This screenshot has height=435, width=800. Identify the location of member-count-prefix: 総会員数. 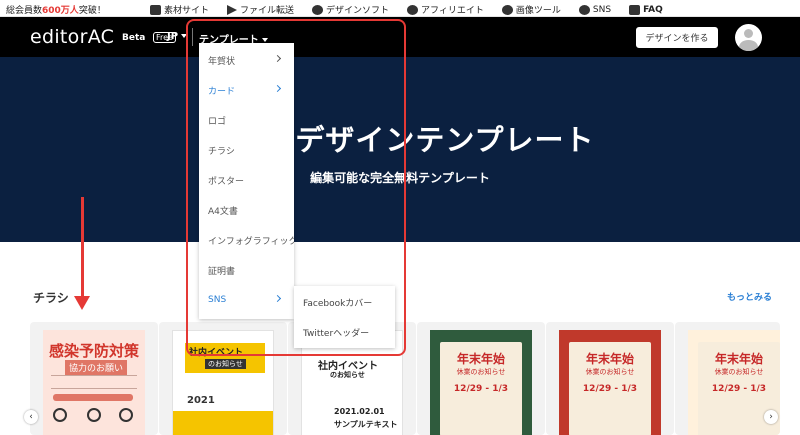
(24, 11).